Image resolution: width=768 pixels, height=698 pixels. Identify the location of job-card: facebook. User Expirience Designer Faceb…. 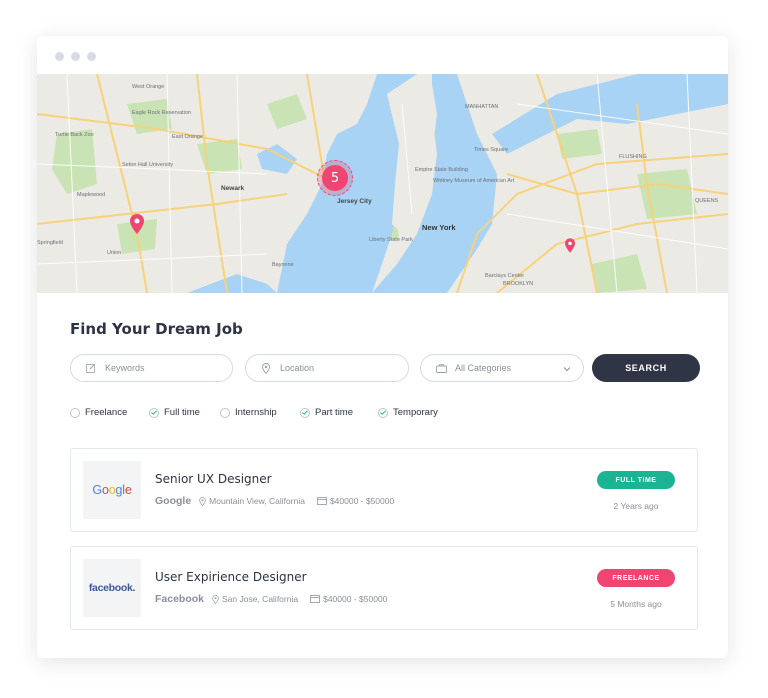
(384, 588).